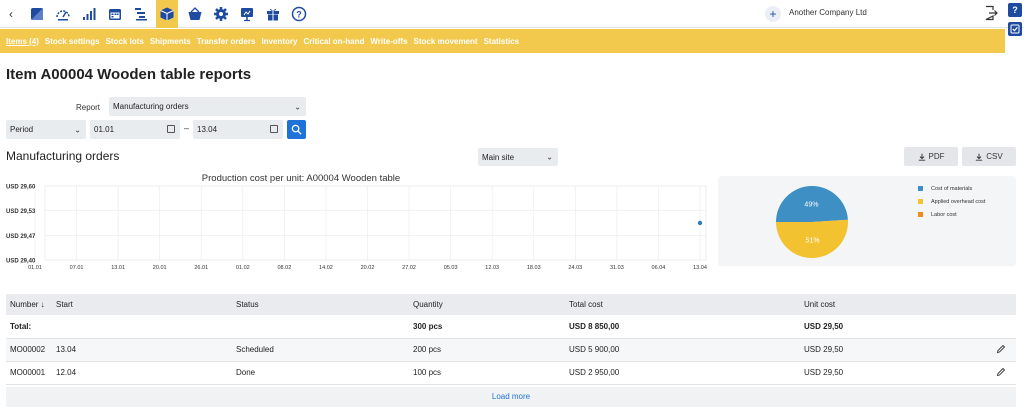 This screenshot has width=1024, height=420. What do you see at coordinates (511, 327) in the screenshot?
I see `table-total-row: Total: 300 pcs USD 8 850,00 USD 29,50` at bounding box center [511, 327].